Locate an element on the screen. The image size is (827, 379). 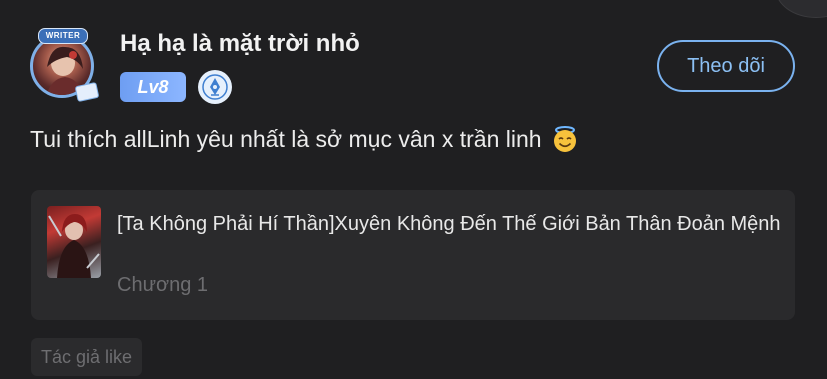
author-name: Hạ hạ là mặt trời nhỏ is located at coordinates (240, 44).